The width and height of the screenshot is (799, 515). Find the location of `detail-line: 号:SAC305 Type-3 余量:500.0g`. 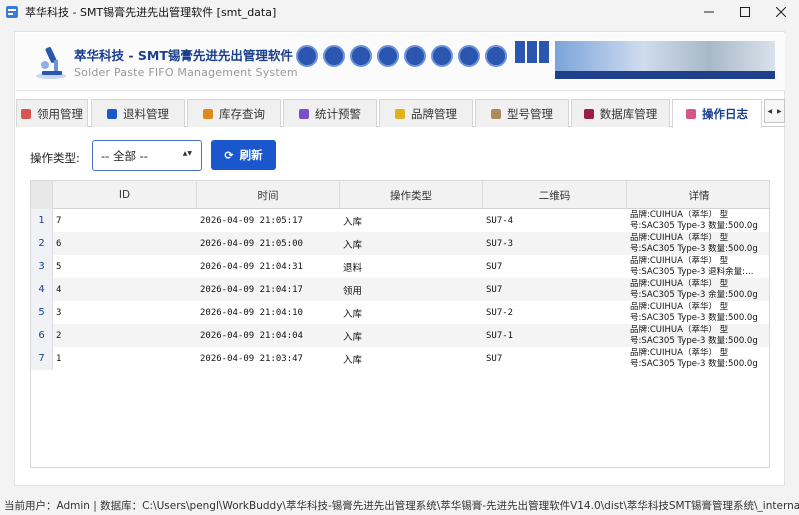

detail-line: 号:SAC305 Type-3 余量:500.0g is located at coordinates (694, 294).